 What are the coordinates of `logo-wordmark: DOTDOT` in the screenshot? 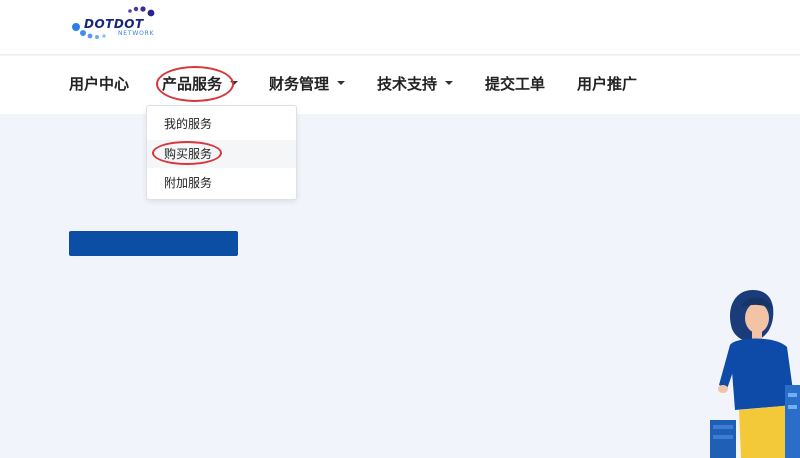 It's located at (114, 24).